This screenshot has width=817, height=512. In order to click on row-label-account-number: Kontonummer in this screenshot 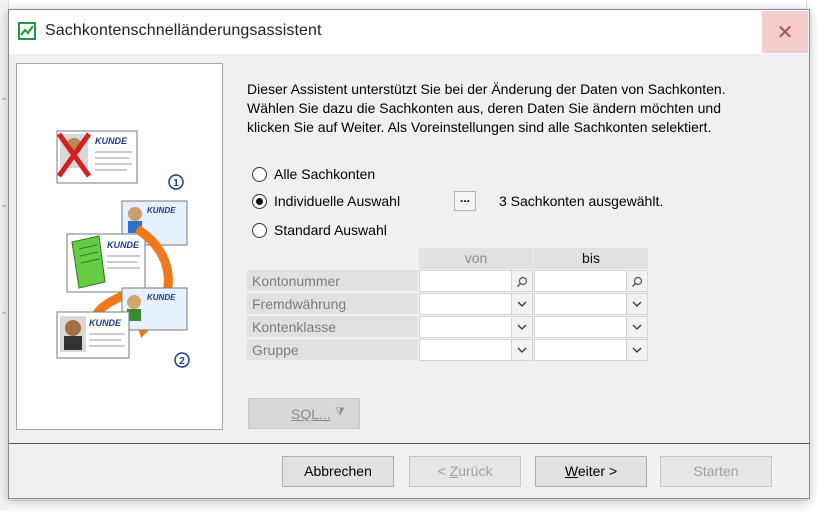, I will do `click(332, 281)`.